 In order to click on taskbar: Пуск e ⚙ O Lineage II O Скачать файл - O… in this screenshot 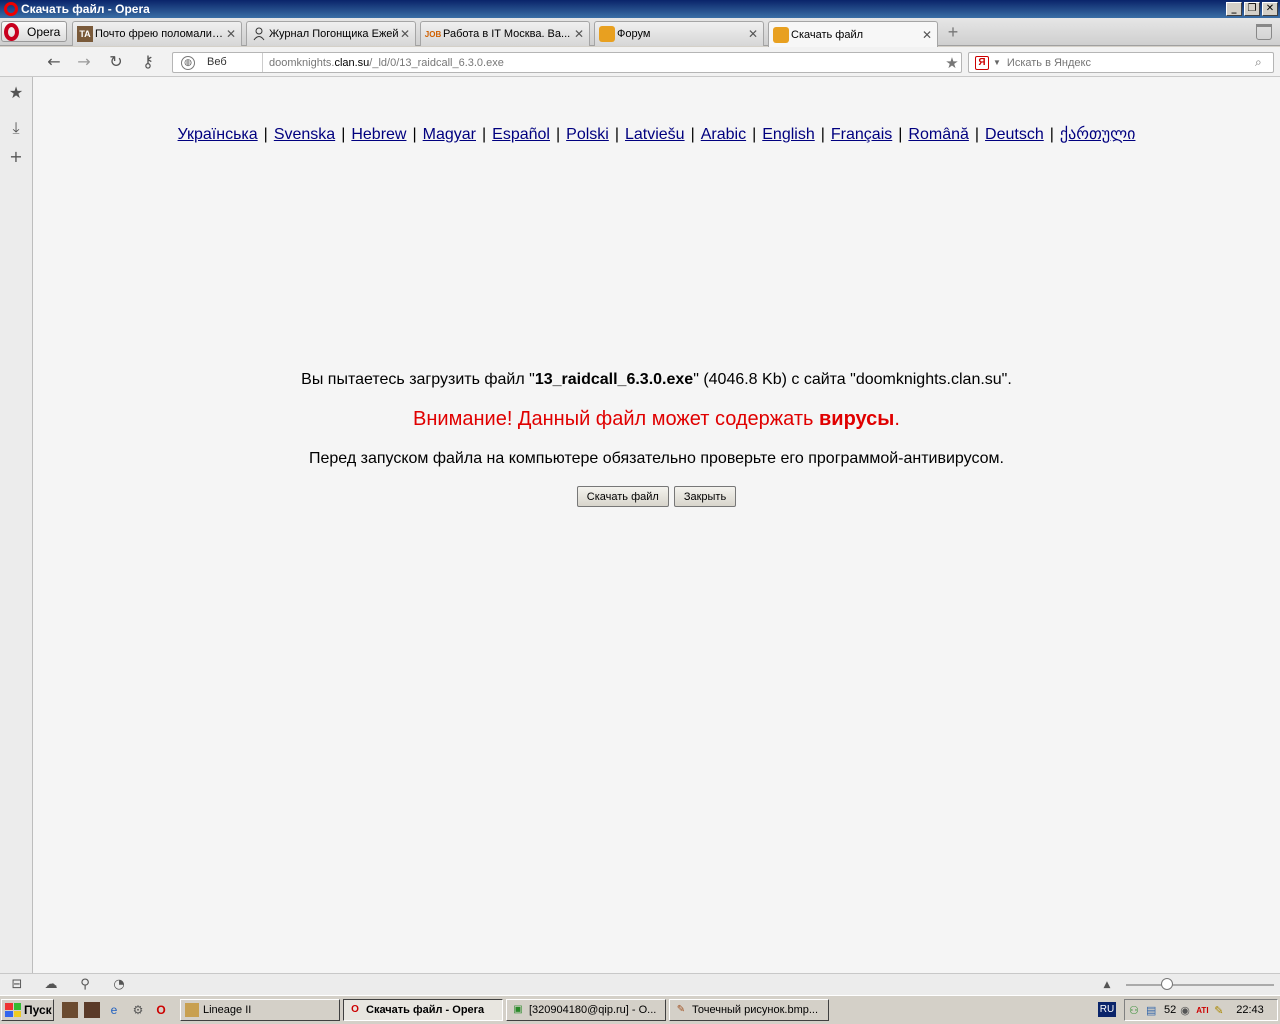, I will do `click(640, 1009)`.